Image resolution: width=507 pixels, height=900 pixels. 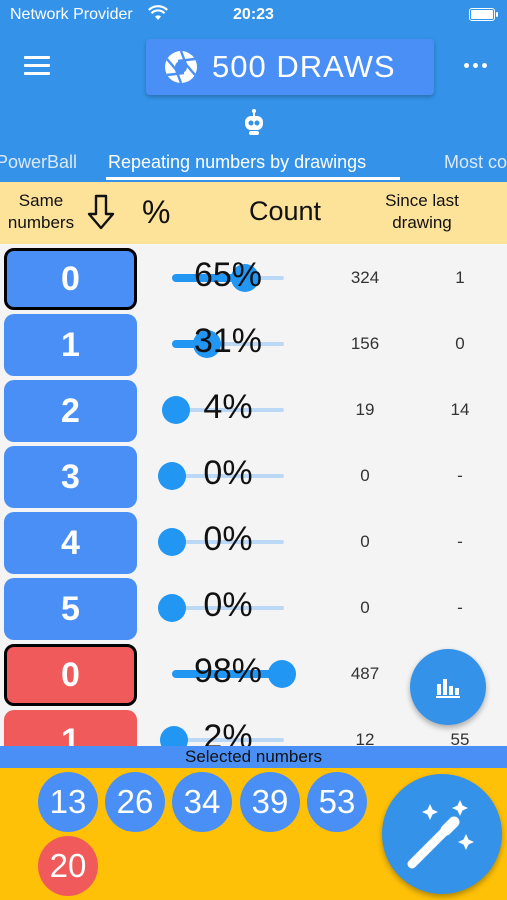 What do you see at coordinates (460, 409) in the screenshot?
I see `since-last-value: 14` at bounding box center [460, 409].